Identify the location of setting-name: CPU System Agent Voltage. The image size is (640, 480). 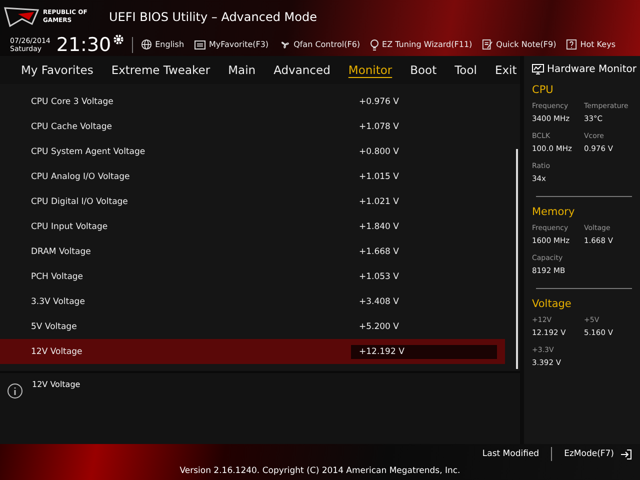
(88, 151).